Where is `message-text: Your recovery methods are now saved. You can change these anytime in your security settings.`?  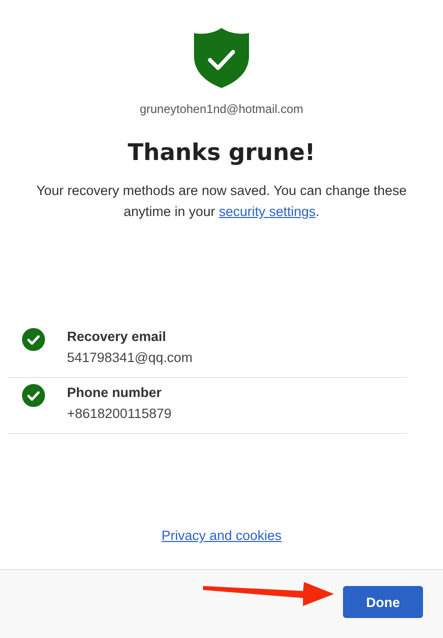
message-text: Your recovery methods are now saved. You can change these anytime in your security settings. is located at coordinates (221, 201).